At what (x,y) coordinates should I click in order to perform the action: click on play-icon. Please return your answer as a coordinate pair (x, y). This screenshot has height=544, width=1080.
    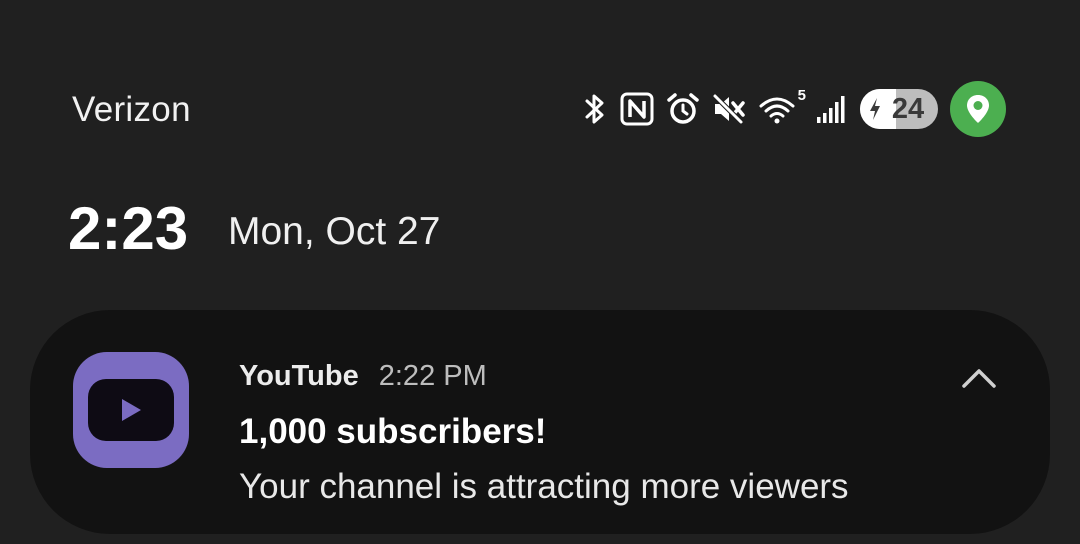
    Looking at the image, I should click on (131, 410).